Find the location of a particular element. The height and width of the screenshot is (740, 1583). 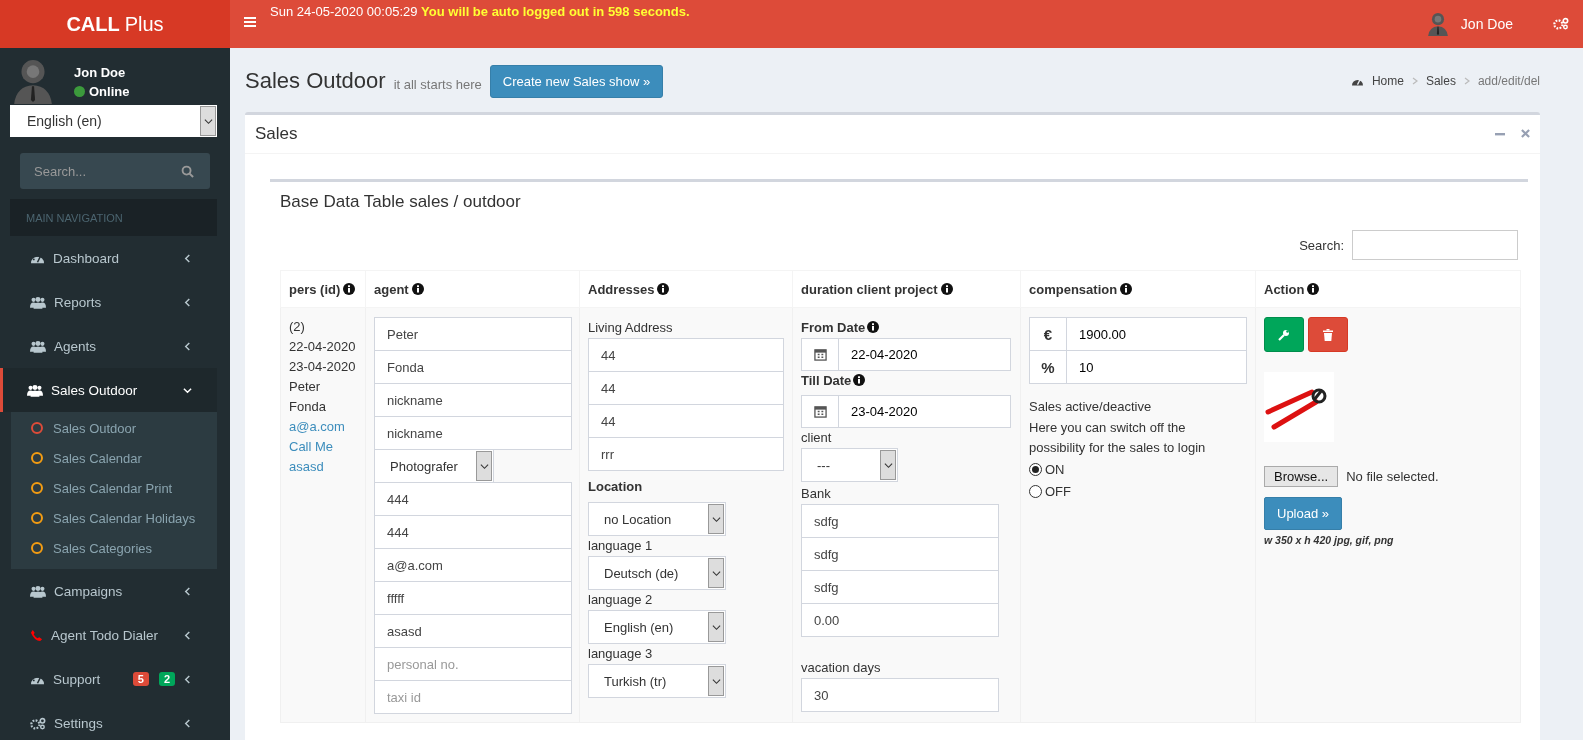

nav-heading: MAIN NAVIGATION is located at coordinates (113, 217).